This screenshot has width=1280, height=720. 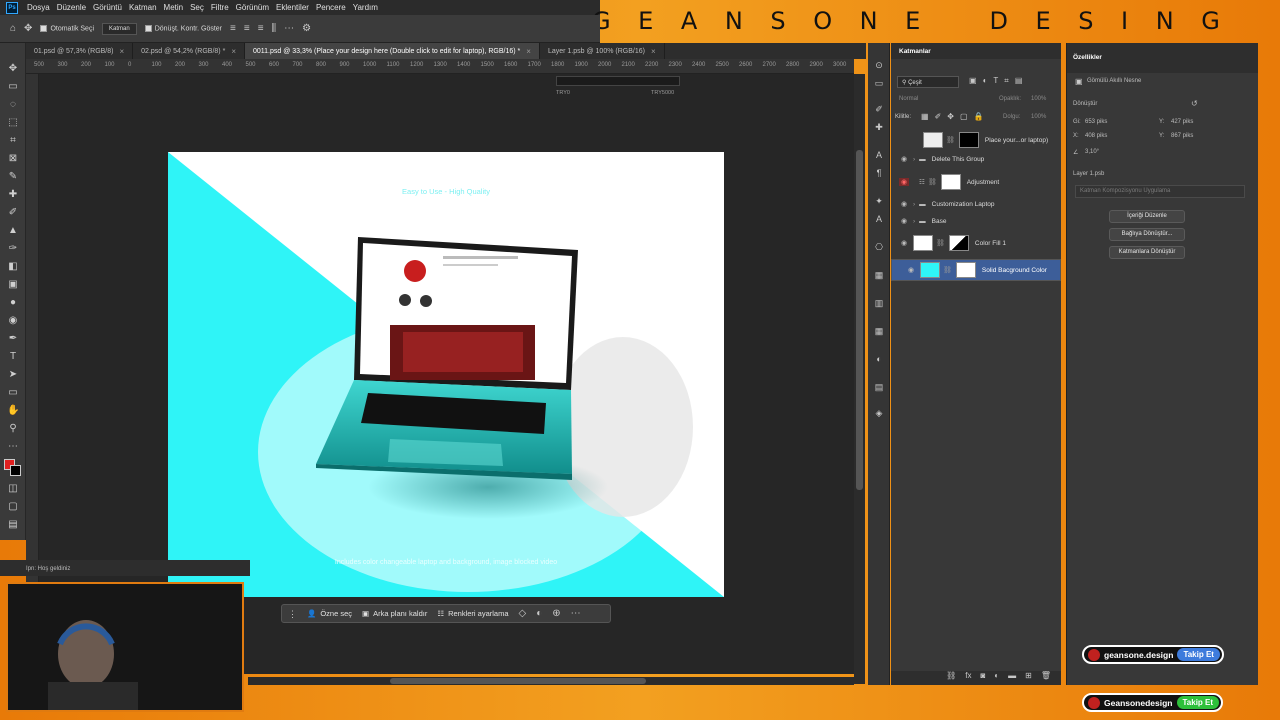 I want to click on mask-icon: ⊕, so click(x=556, y=613).